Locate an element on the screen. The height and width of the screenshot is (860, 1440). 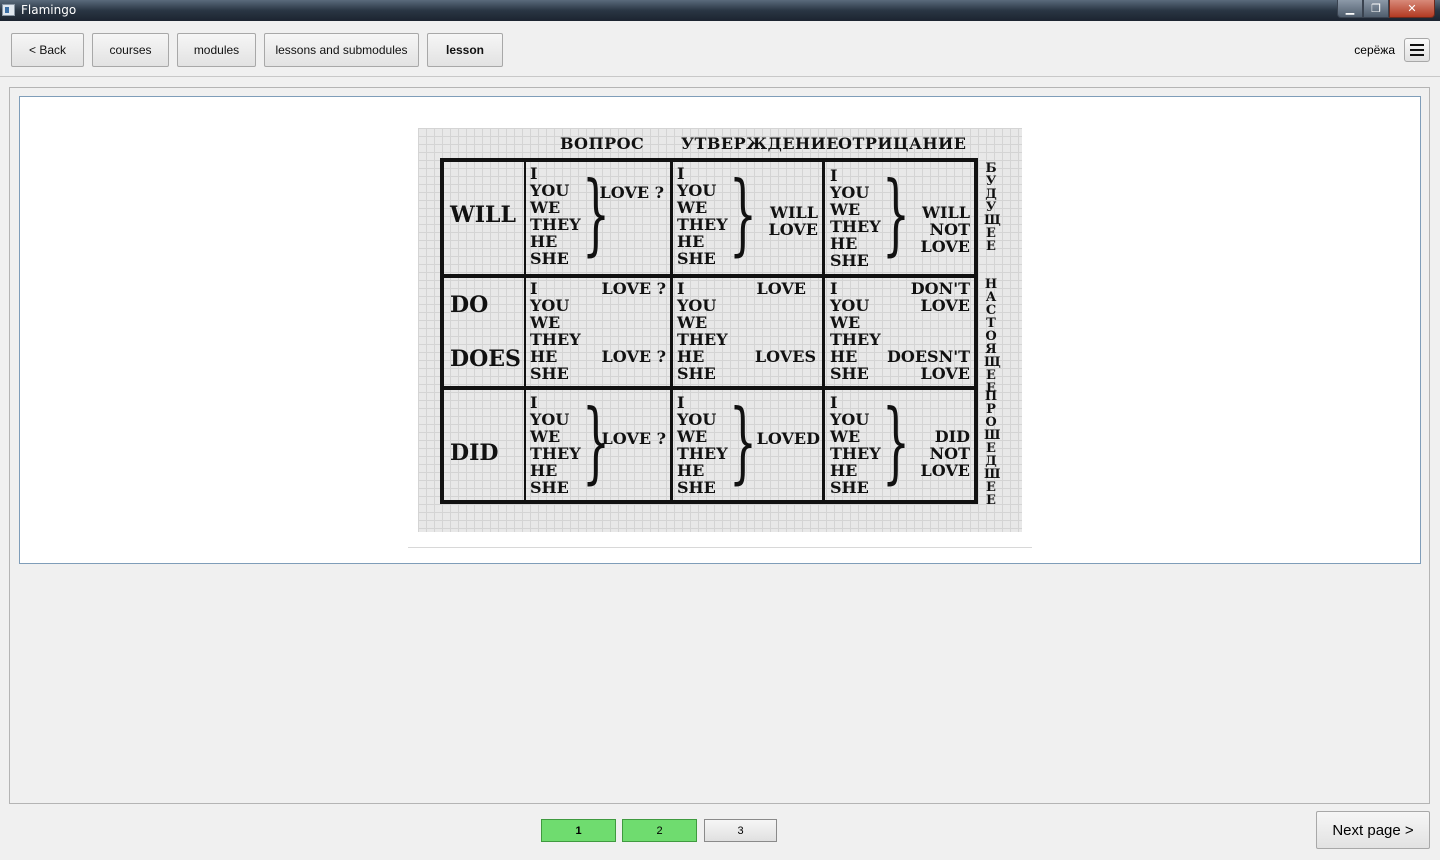
affirmative-verb: LOVE is located at coordinates (781, 288).